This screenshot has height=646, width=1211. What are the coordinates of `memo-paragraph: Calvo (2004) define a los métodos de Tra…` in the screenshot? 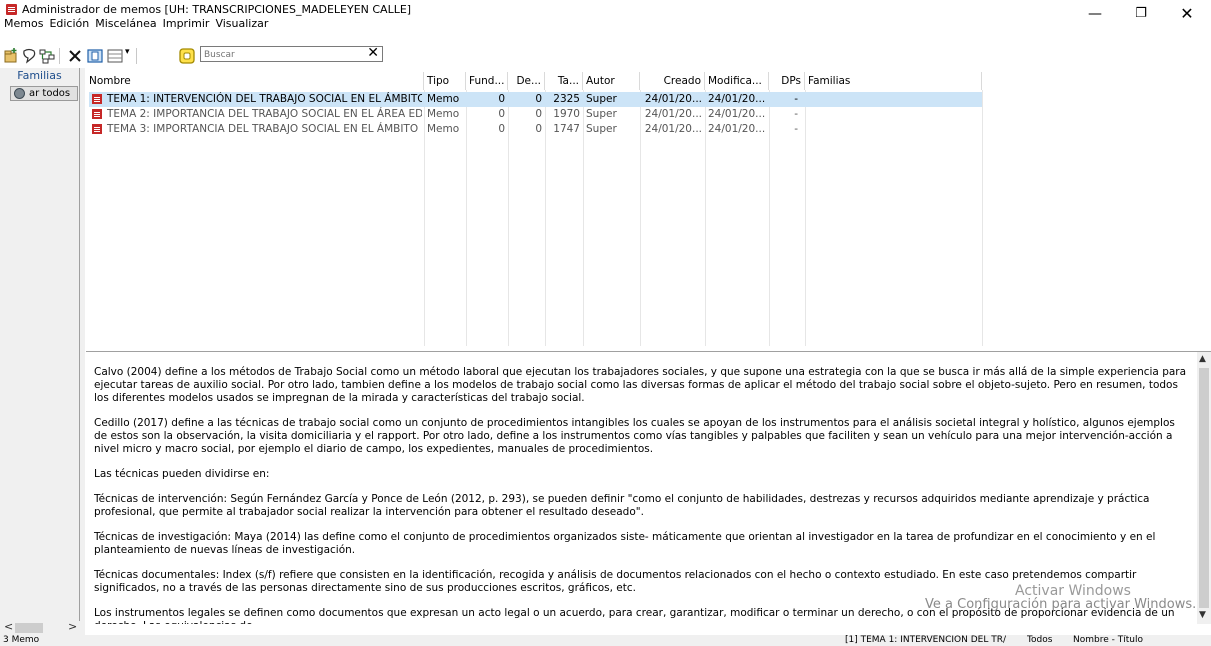 It's located at (640, 385).